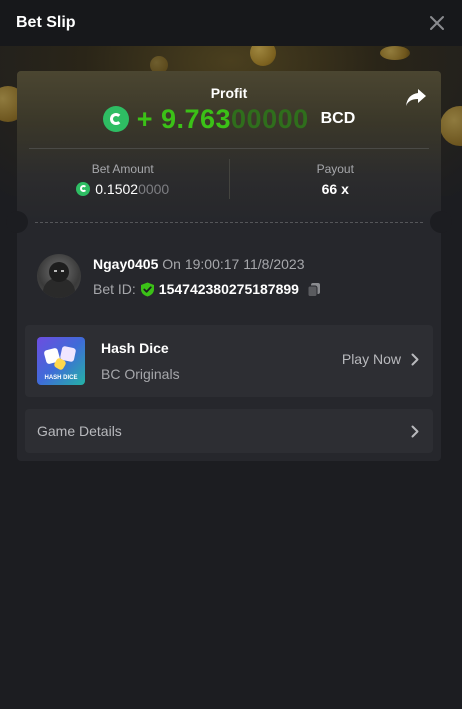 This screenshot has height=709, width=462. I want to click on divider, so click(229, 148).